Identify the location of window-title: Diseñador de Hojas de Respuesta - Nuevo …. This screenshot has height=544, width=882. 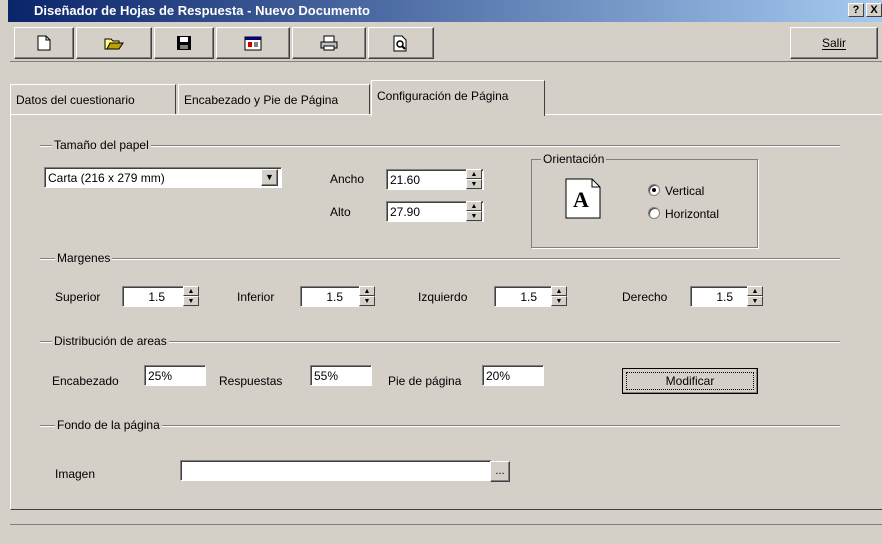
(202, 10).